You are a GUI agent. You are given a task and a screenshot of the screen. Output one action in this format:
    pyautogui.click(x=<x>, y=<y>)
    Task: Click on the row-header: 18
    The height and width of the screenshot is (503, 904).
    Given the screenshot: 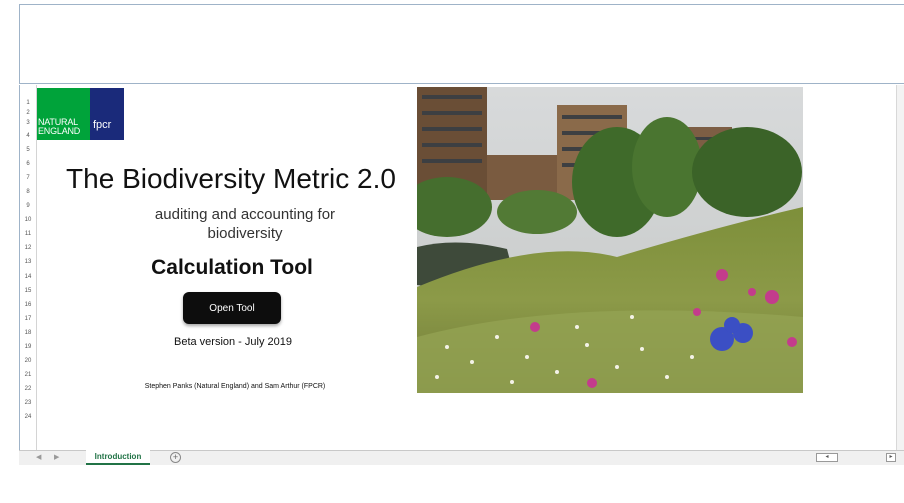 What is the action you would take?
    pyautogui.click(x=28, y=333)
    